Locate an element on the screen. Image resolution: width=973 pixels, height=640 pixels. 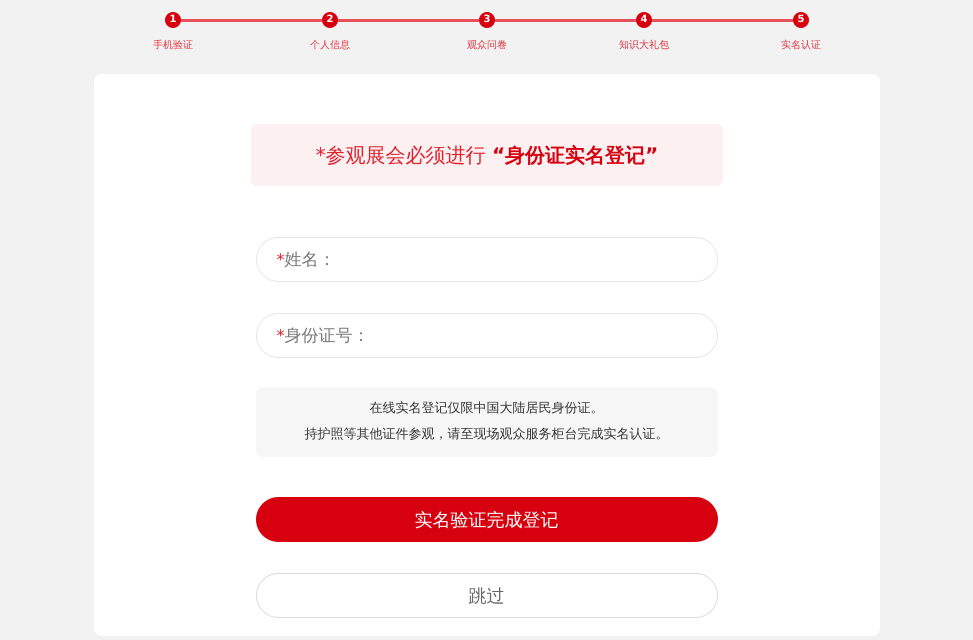
step-number: 3 is located at coordinates (487, 20).